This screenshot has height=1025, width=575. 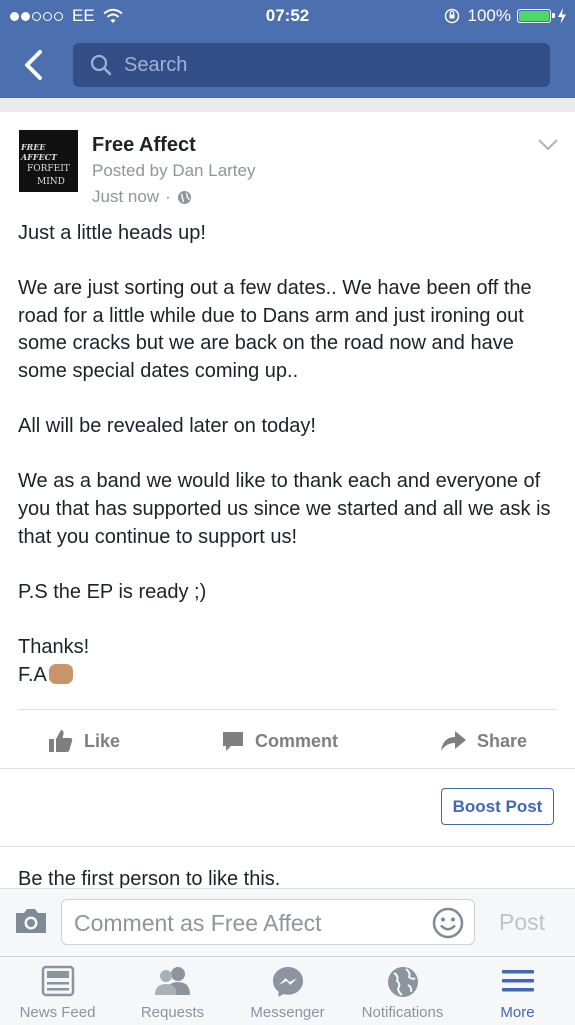 I want to click on comment-placeholder: Comment as Free Affect, so click(x=198, y=923).